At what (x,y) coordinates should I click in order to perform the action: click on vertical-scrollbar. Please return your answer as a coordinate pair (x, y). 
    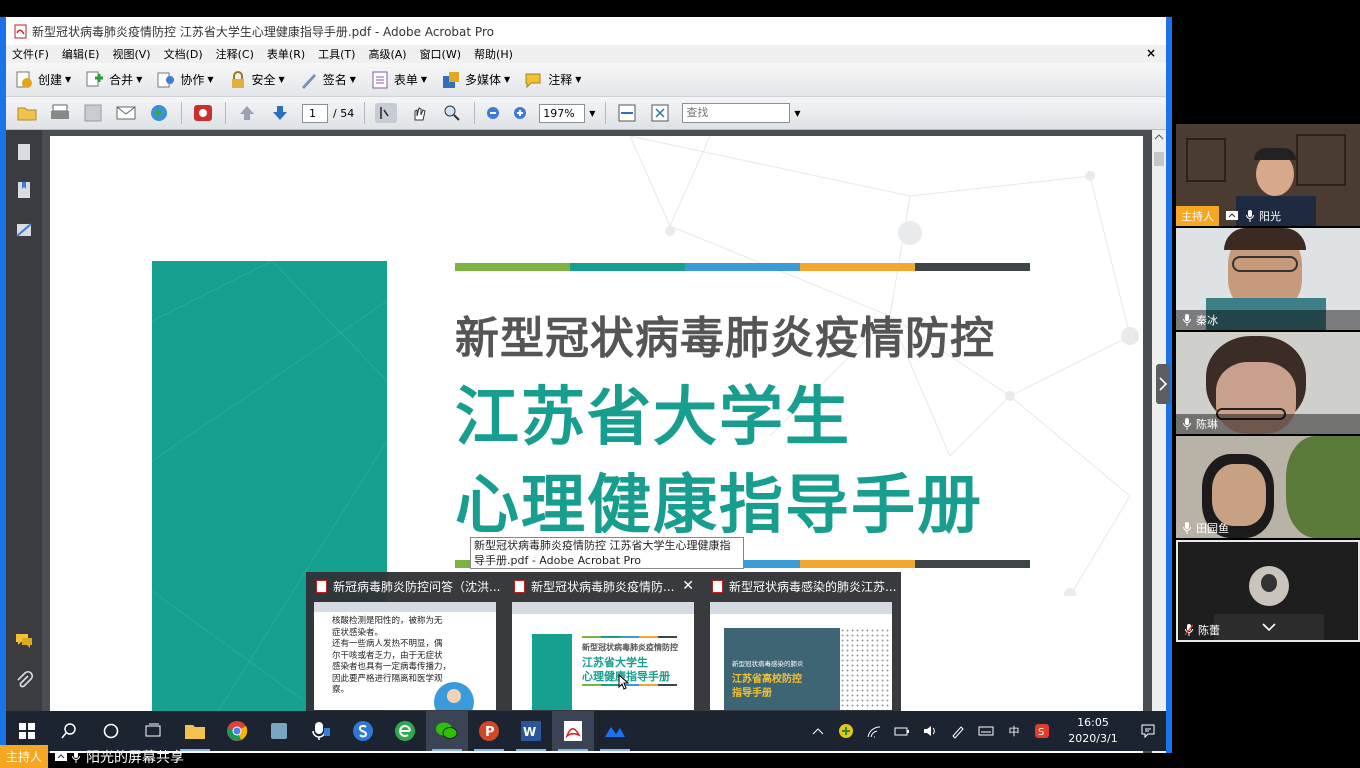
    Looking at the image, I should click on (1159, 441).